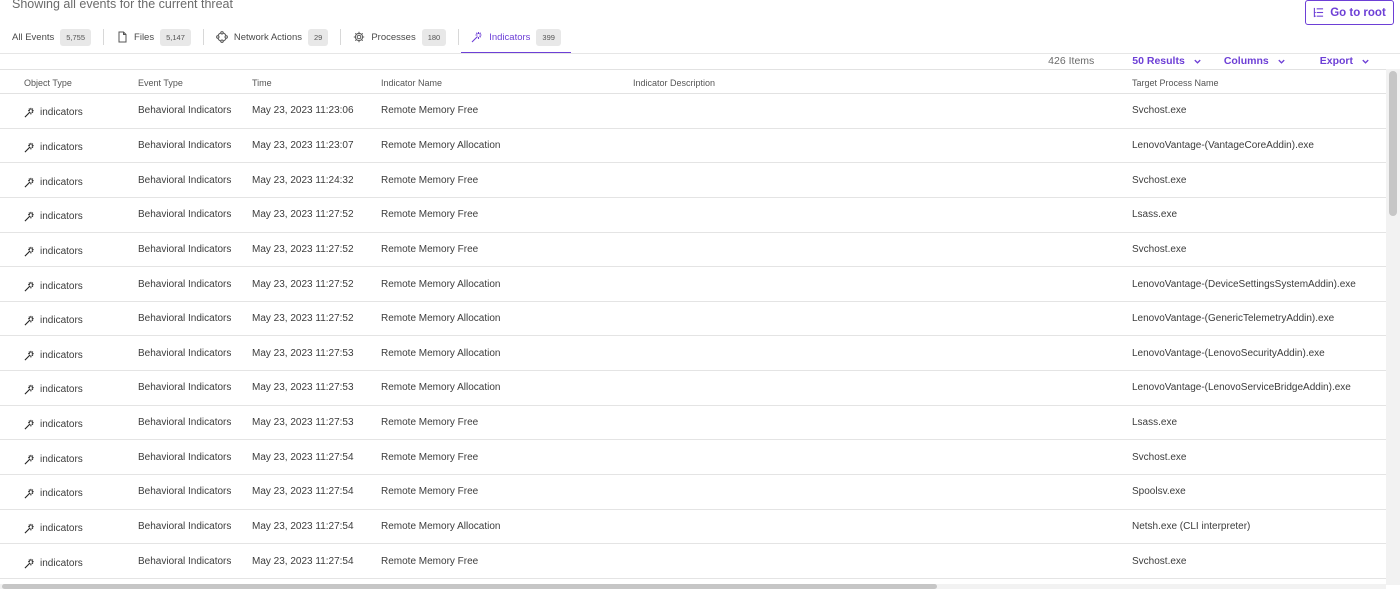 The image size is (1400, 589). What do you see at coordinates (1336, 61) in the screenshot?
I see `export-label: Export` at bounding box center [1336, 61].